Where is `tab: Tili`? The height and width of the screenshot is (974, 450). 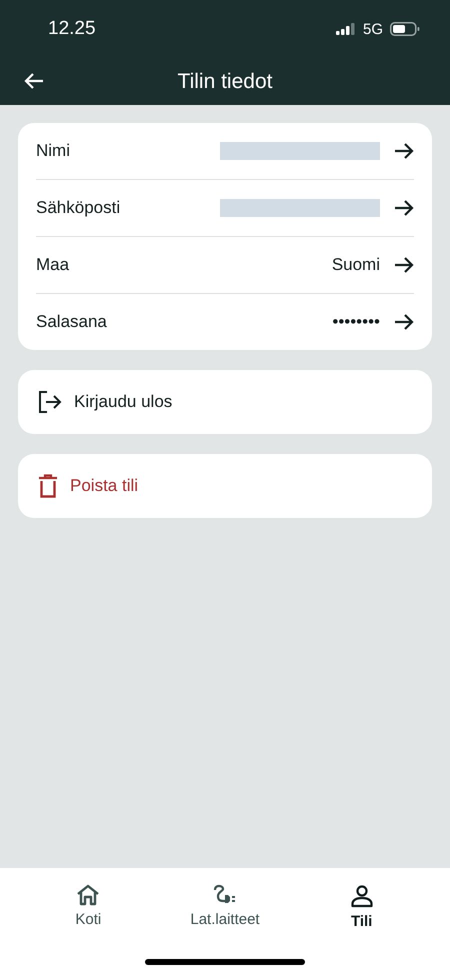 tab: Tili is located at coordinates (361, 899).